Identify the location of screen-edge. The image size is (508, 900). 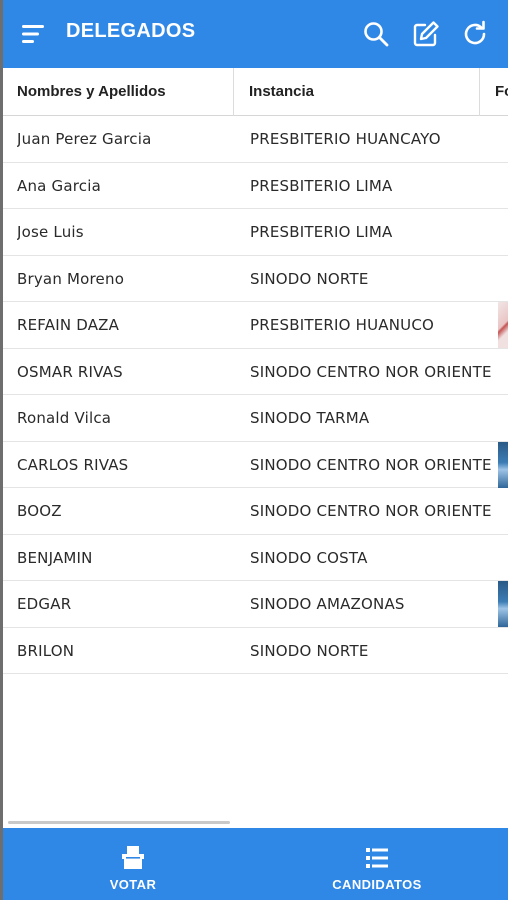
(1, 450).